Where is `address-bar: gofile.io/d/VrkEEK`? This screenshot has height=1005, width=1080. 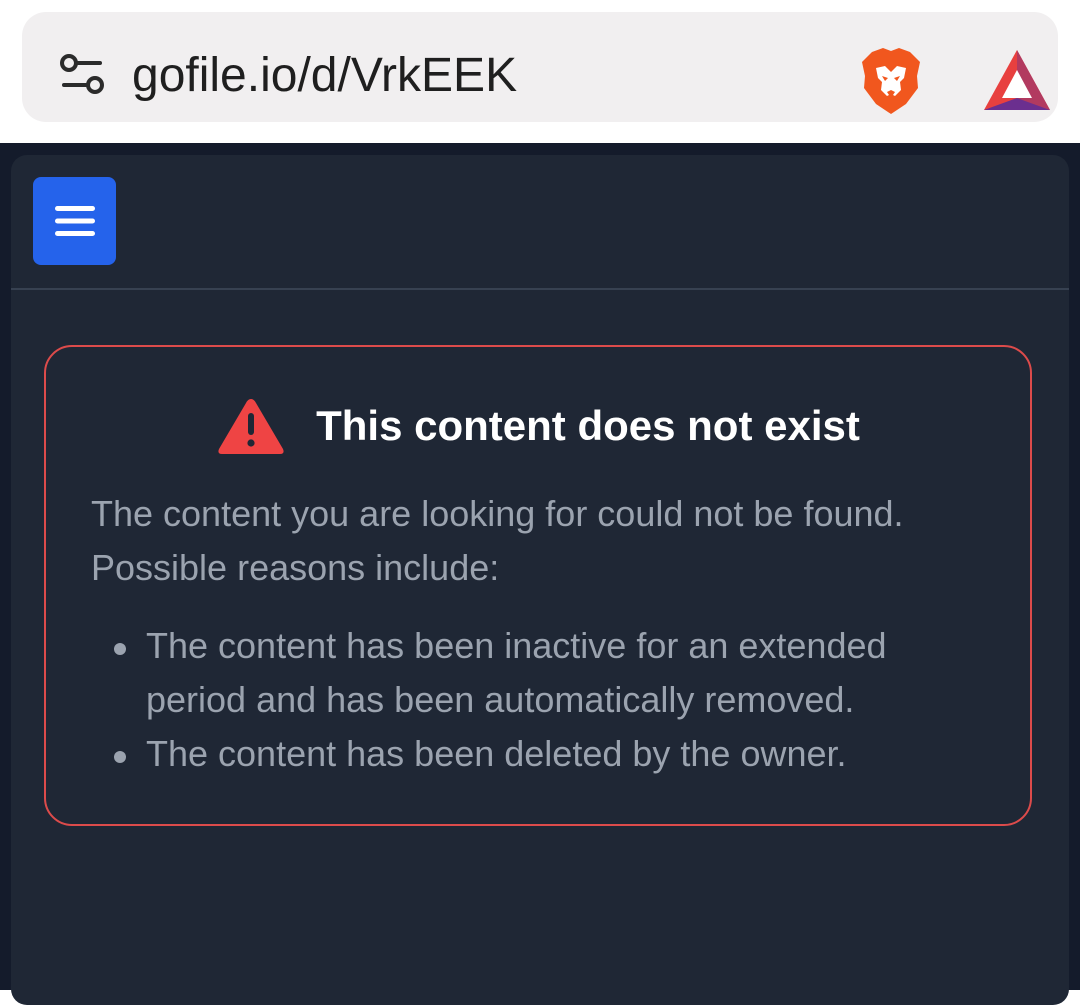 address-bar: gofile.io/d/VrkEEK is located at coordinates (540, 67).